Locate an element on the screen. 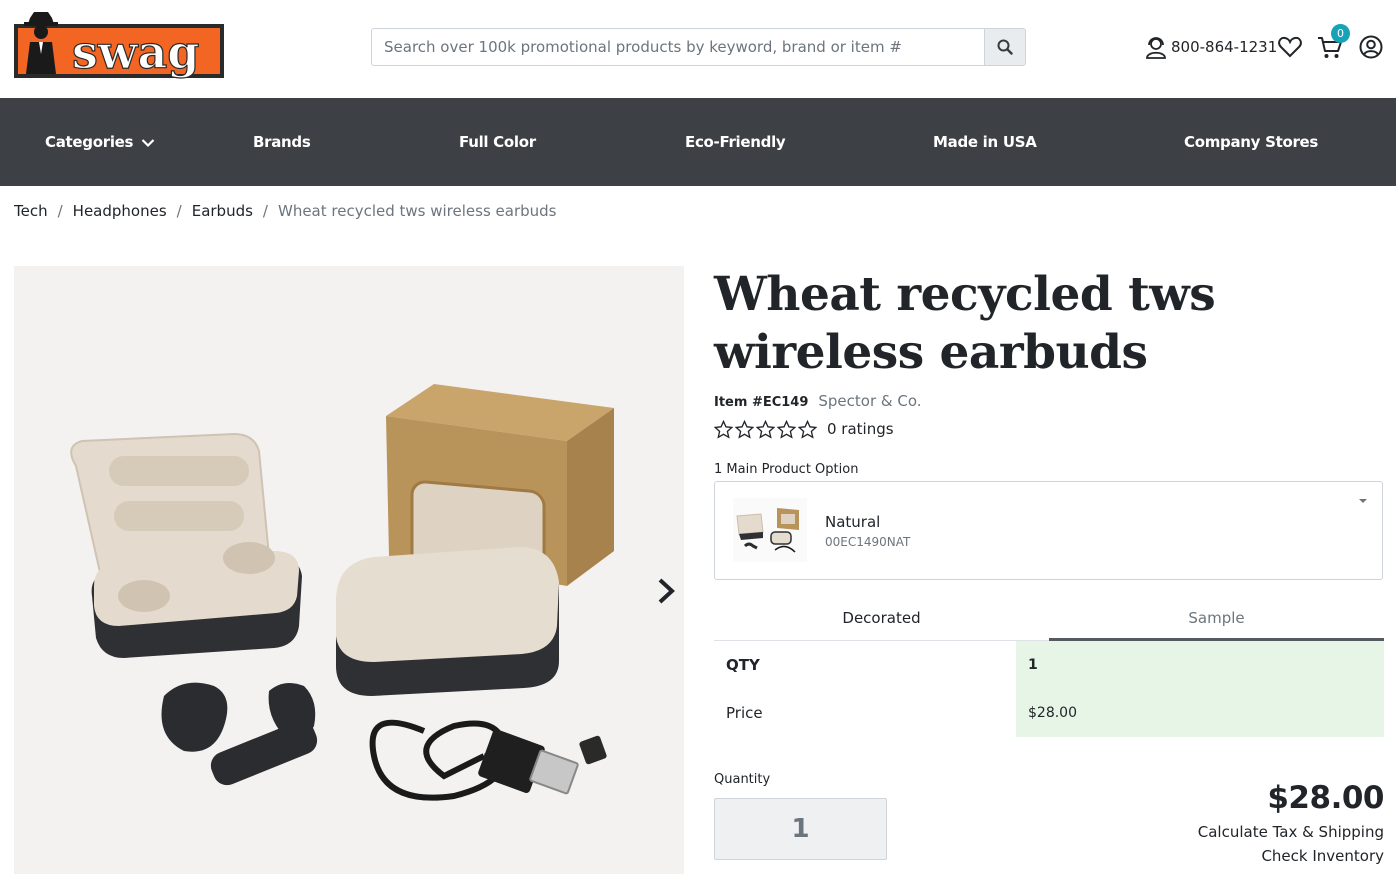 The height and width of the screenshot is (874, 1396). account-icon is located at coordinates (1371, 47).